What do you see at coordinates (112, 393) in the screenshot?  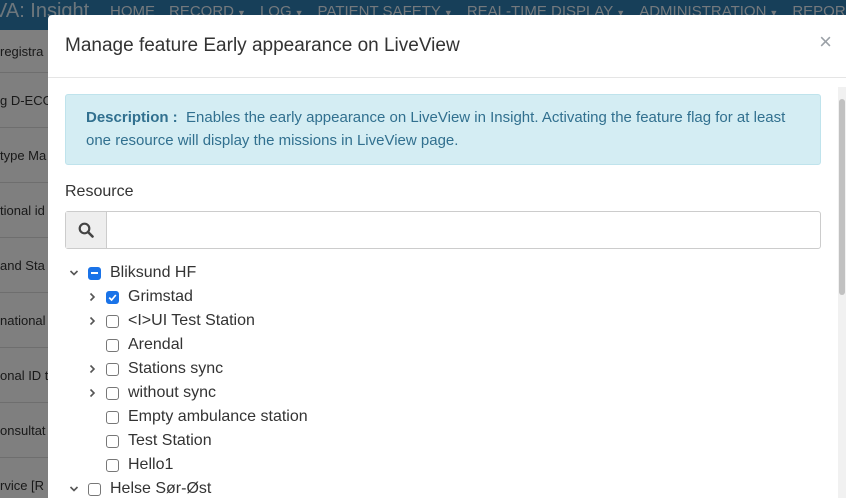 I see `checkbox-without-sync` at bounding box center [112, 393].